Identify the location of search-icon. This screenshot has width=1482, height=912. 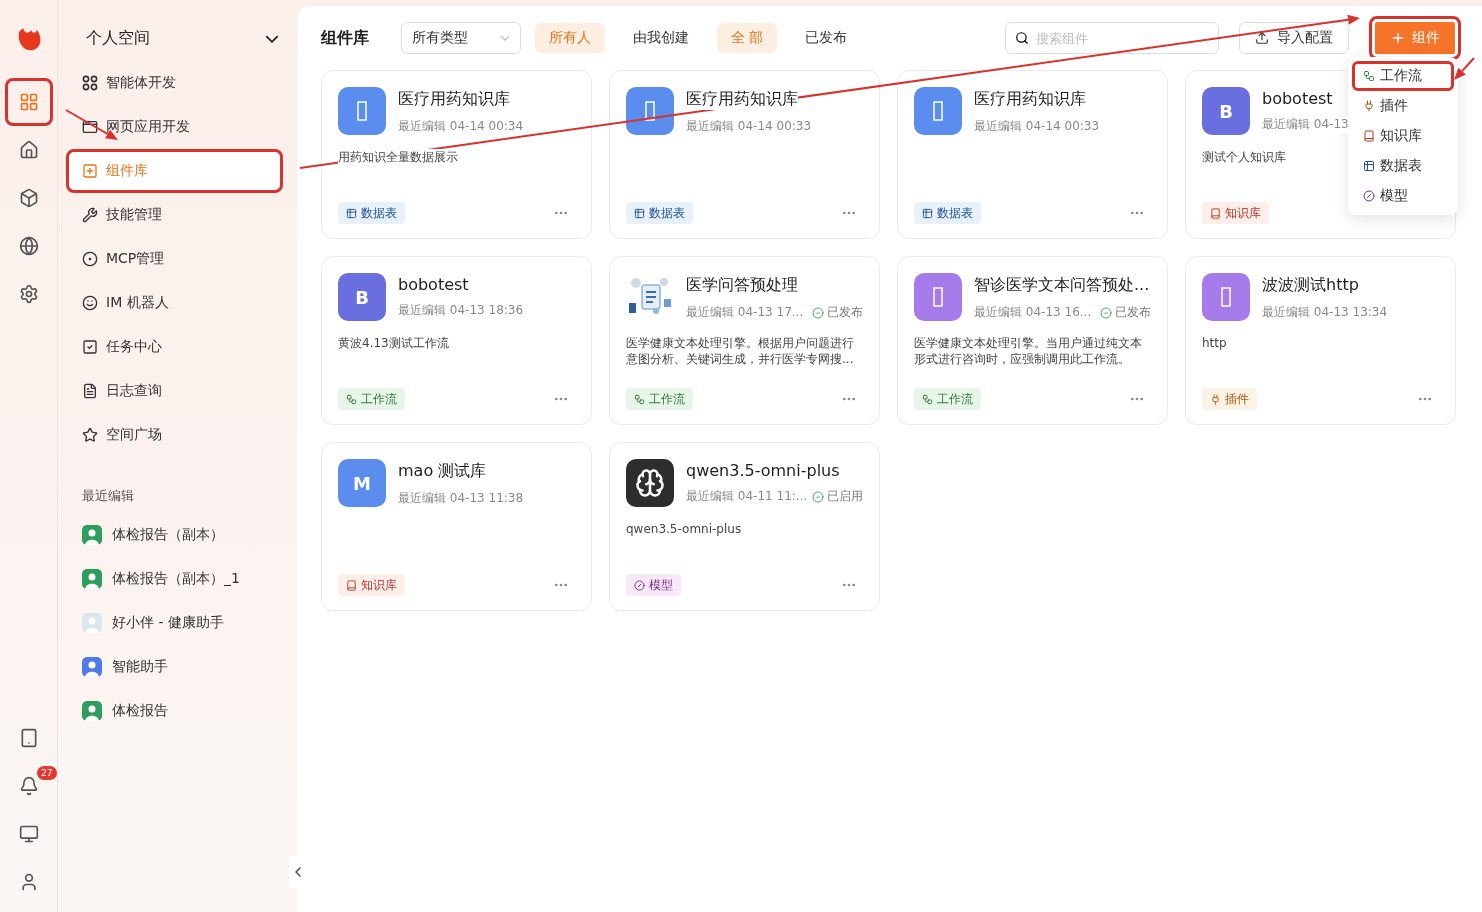
(1022, 38).